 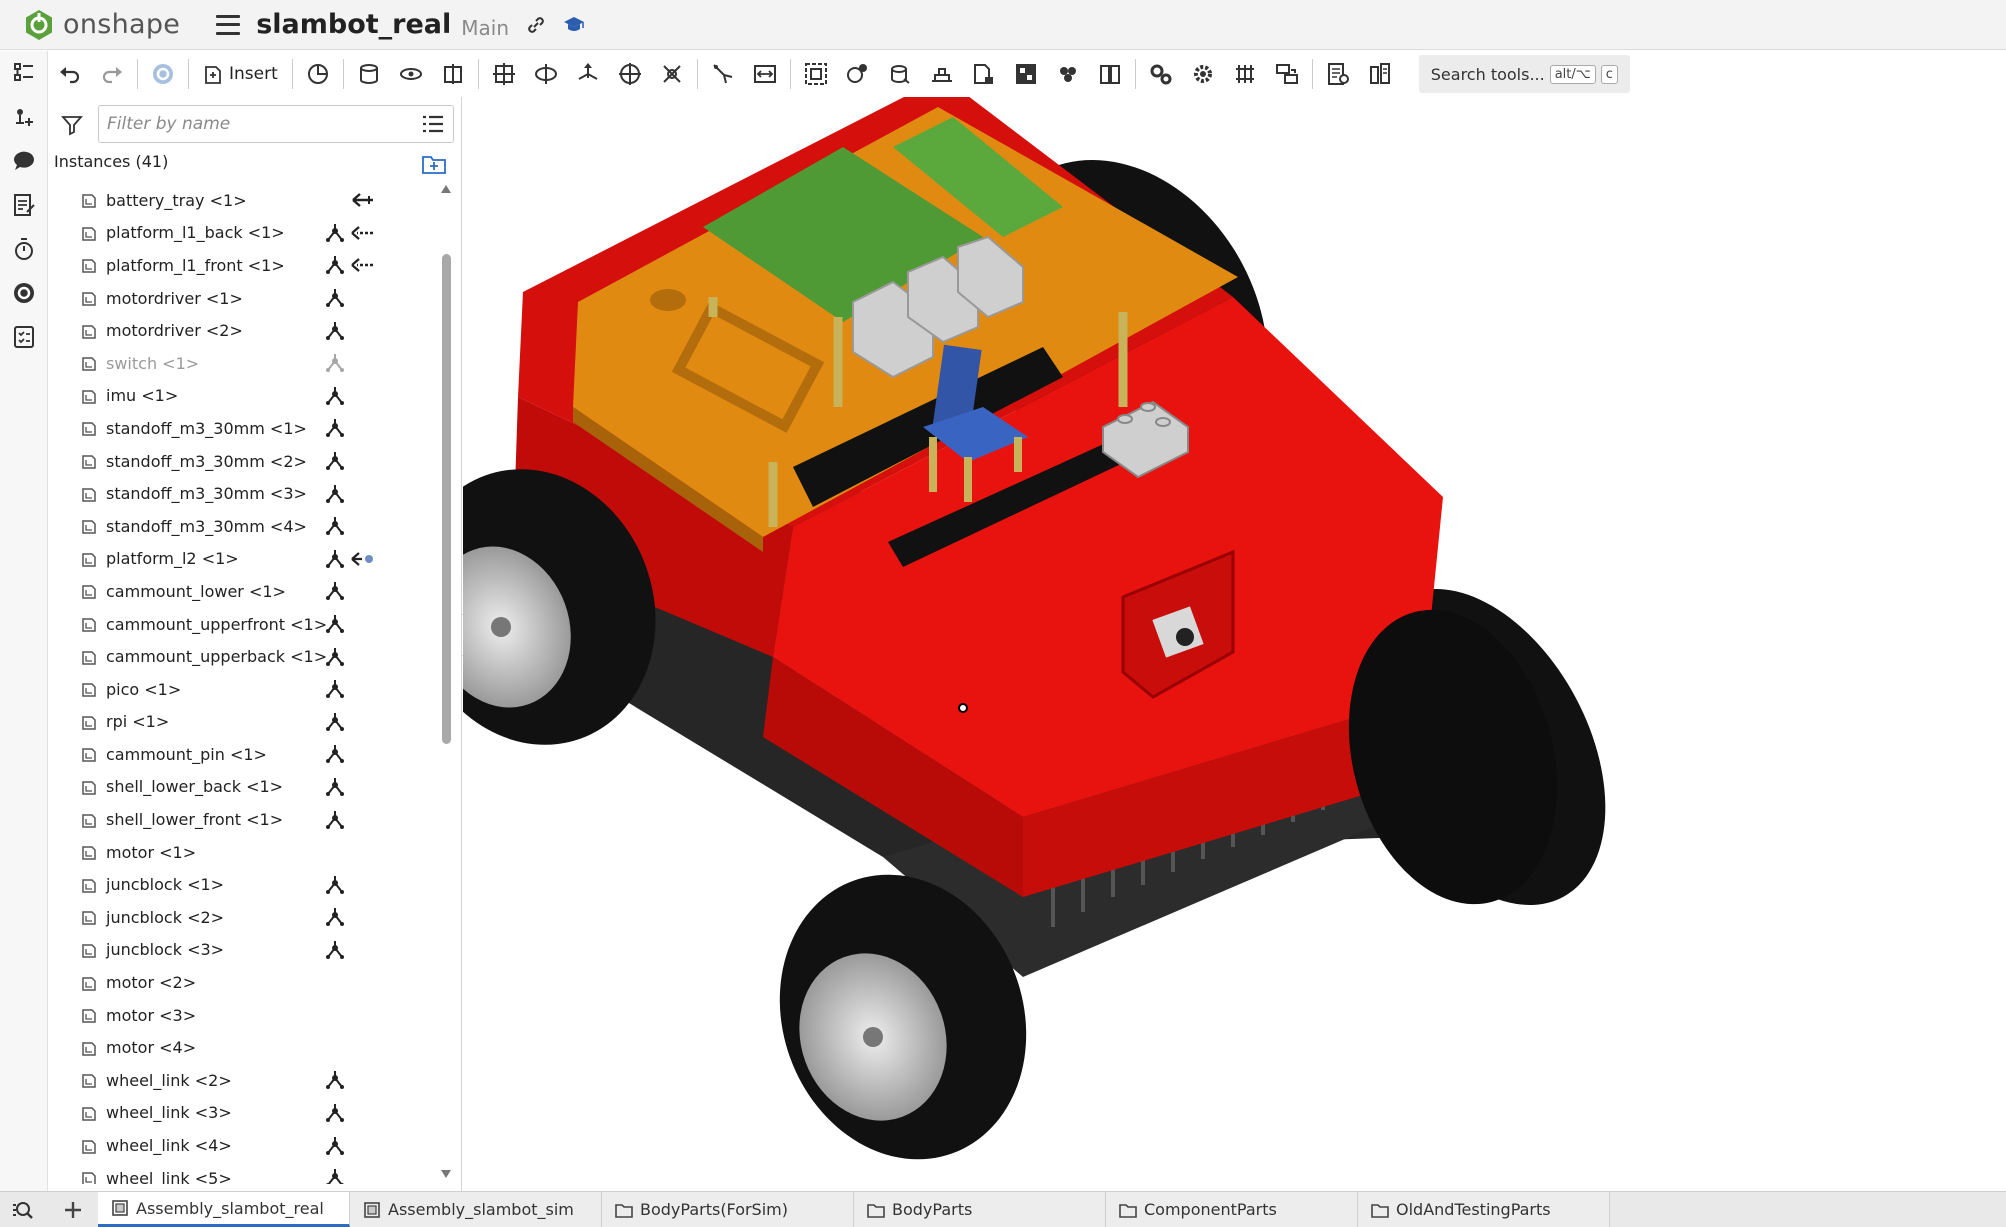 What do you see at coordinates (980, 1209) in the screenshot?
I see `document-tab: BodyParts` at bounding box center [980, 1209].